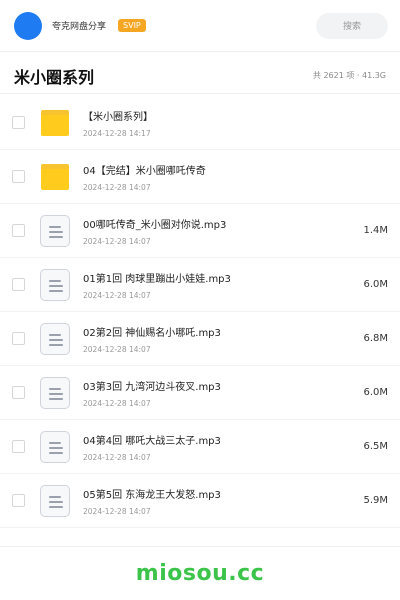 The image size is (400, 600). Describe the element at coordinates (152, 495) in the screenshot. I see `item-name: 05第5回 东海龙王大发怒.mp3` at that location.